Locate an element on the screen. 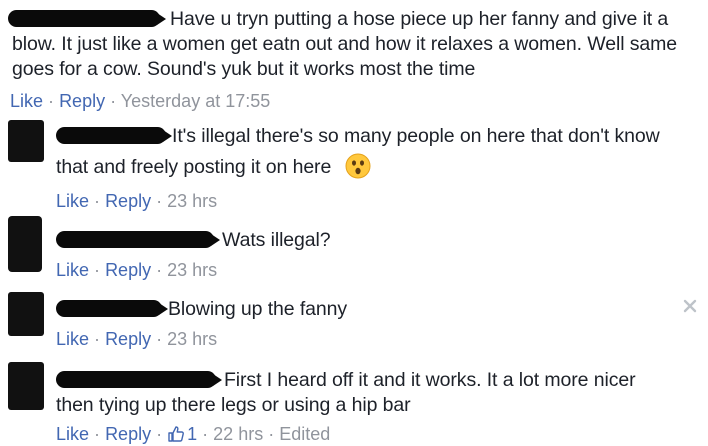  timestamp: Yesterday at 17:55 is located at coordinates (195, 101).